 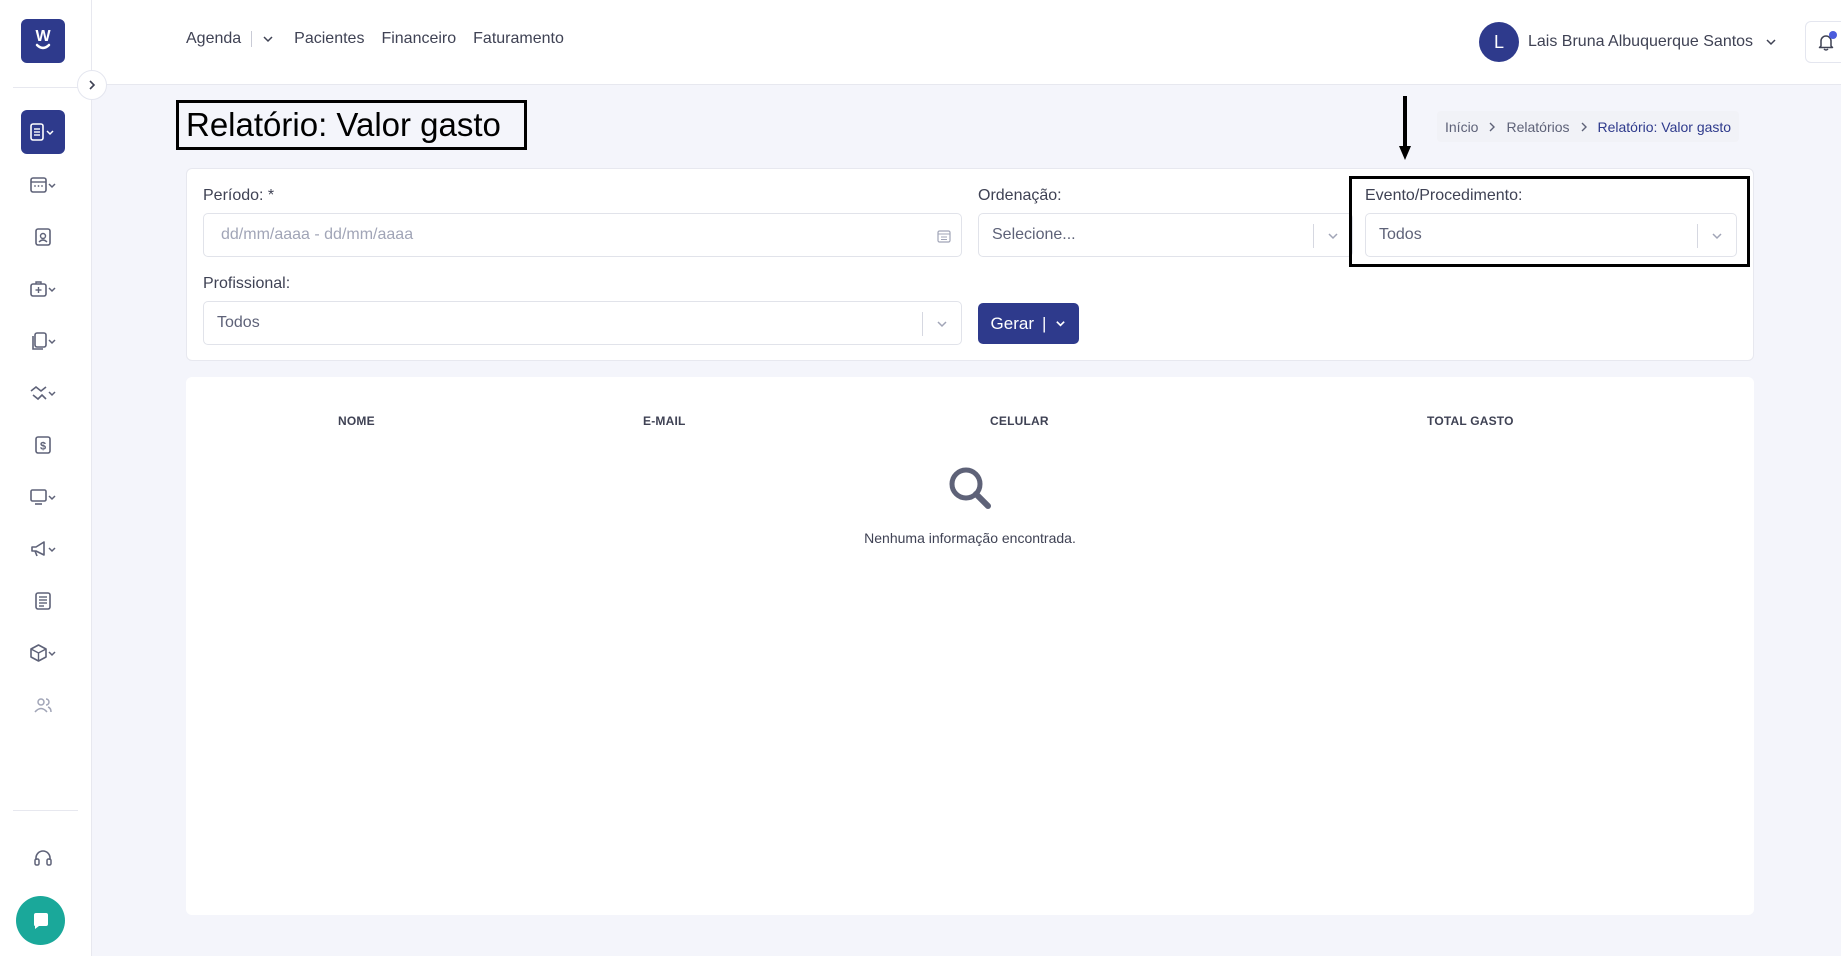 I want to click on chat-button, so click(x=40, y=920).